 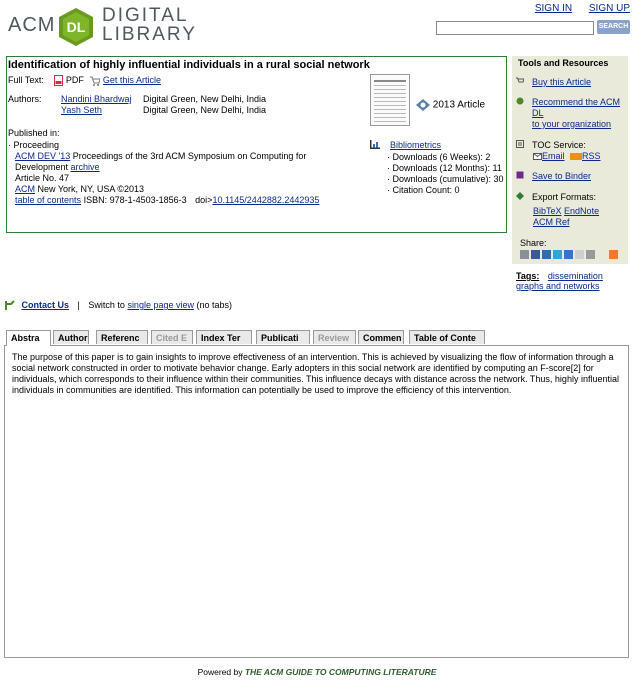 I want to click on share-more-icon, so click(x=613, y=254).